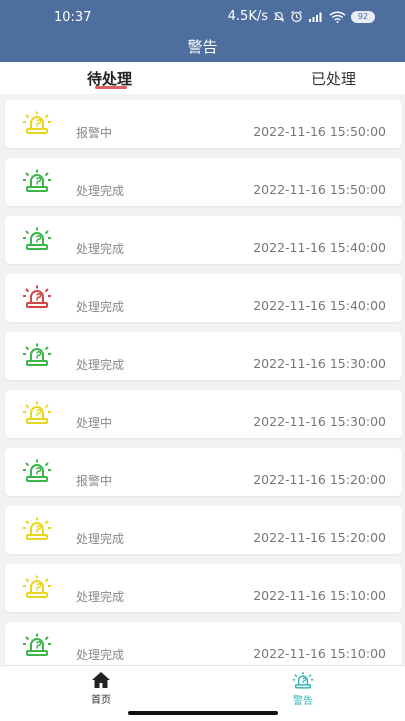  I want to click on home-icon, so click(101, 680).